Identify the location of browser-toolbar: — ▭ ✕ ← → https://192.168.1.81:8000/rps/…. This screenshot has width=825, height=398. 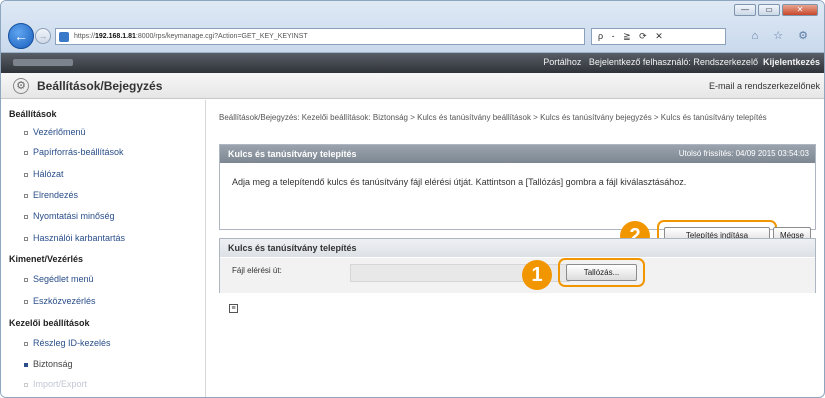
(412, 27).